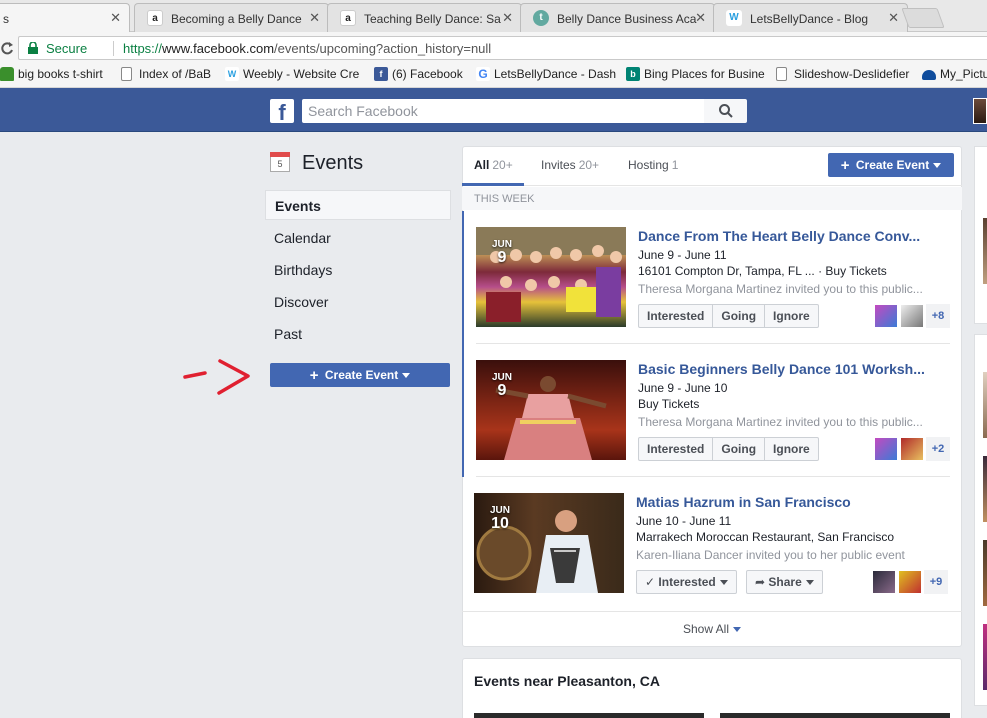 This screenshot has width=987, height=718. Describe the element at coordinates (760, 582) in the screenshot. I see `share-icon: ➦` at that location.